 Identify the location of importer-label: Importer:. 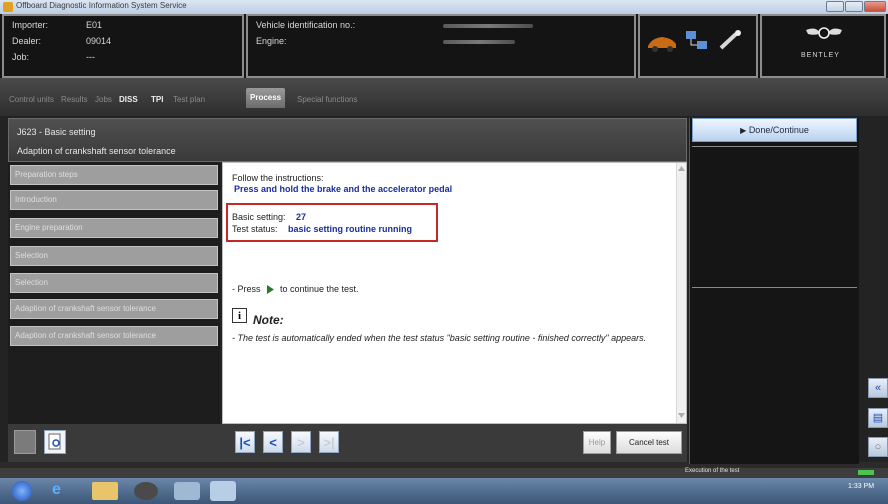
(30, 25).